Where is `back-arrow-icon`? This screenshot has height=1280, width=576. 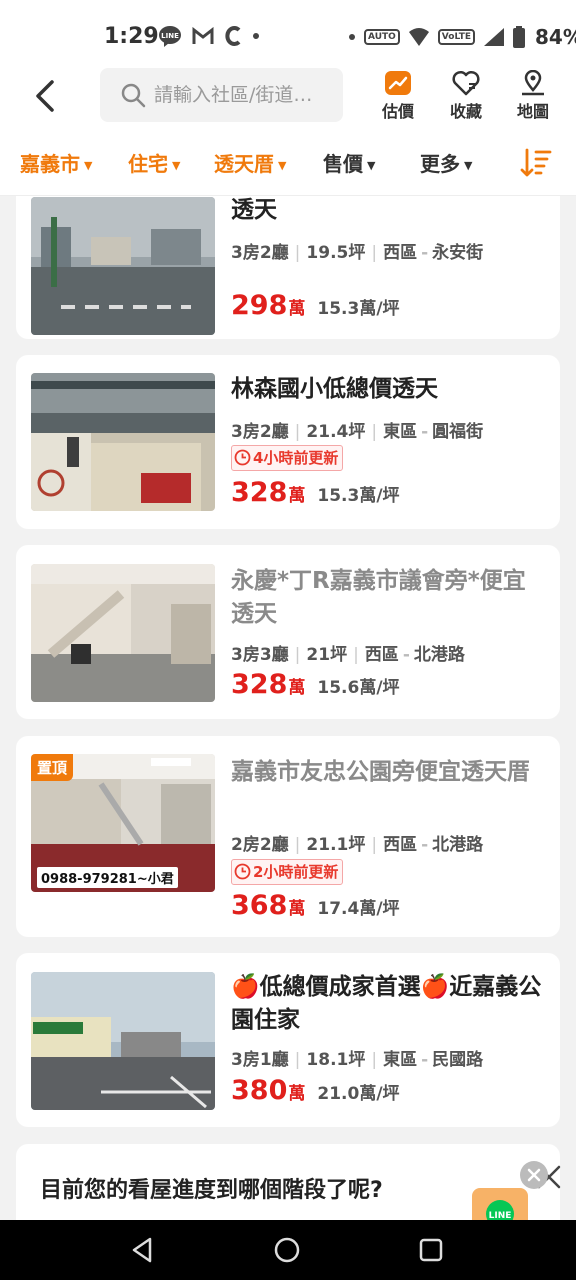
back-arrow-icon is located at coordinates (46, 96).